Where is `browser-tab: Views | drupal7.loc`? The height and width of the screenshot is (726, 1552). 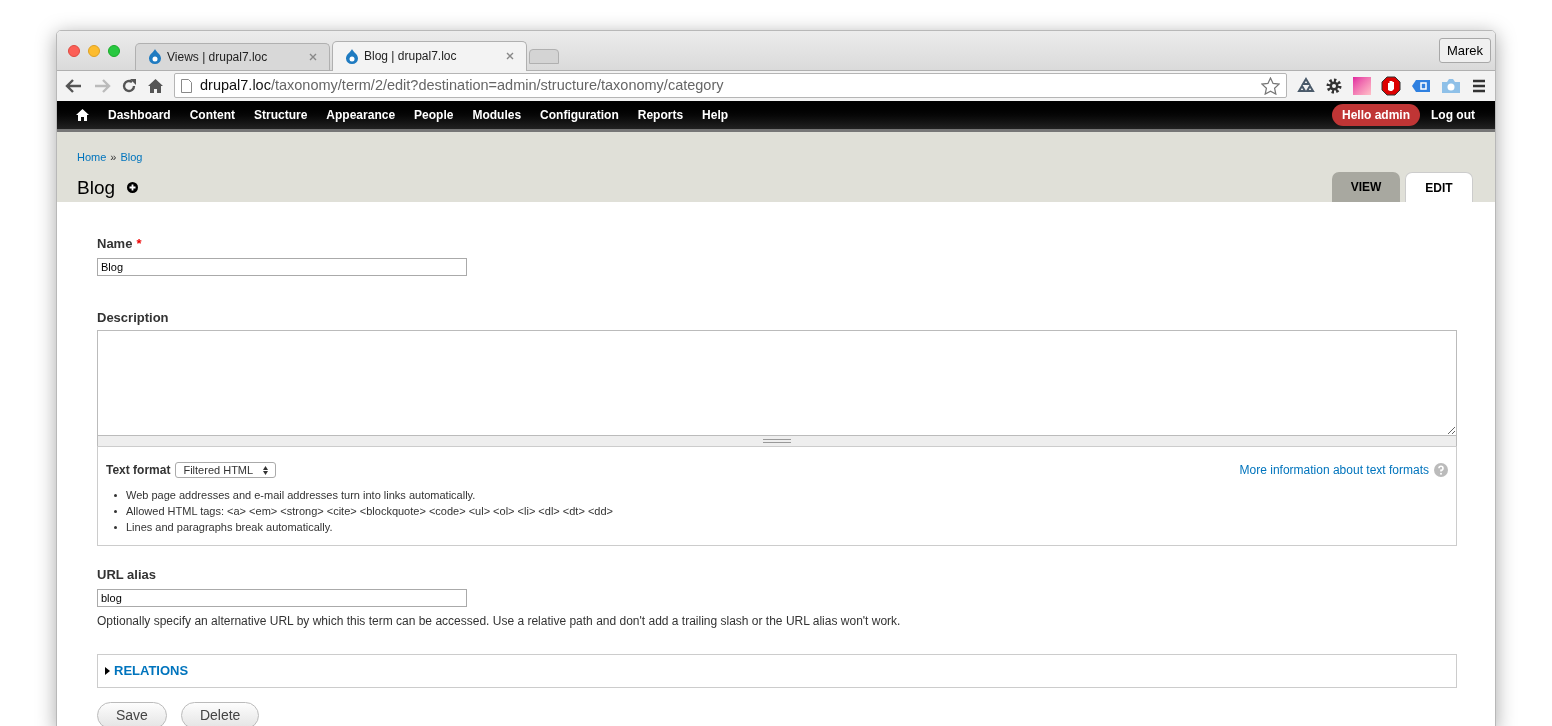
browser-tab: Views | drupal7.loc is located at coordinates (232, 56).